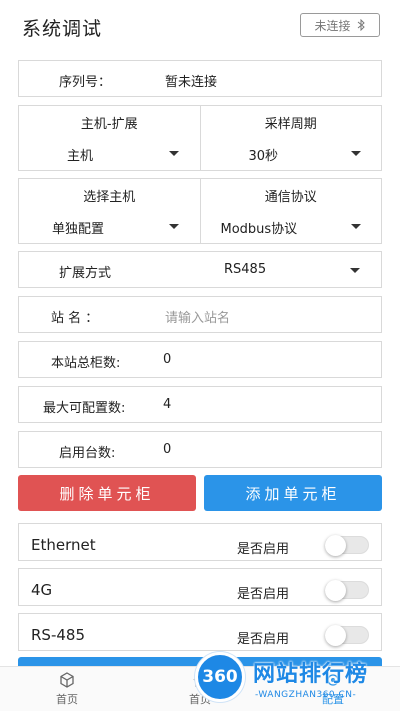  What do you see at coordinates (109, 138) in the screenshot?
I see `host-expand-cell: 主机-扩展 主机` at bounding box center [109, 138].